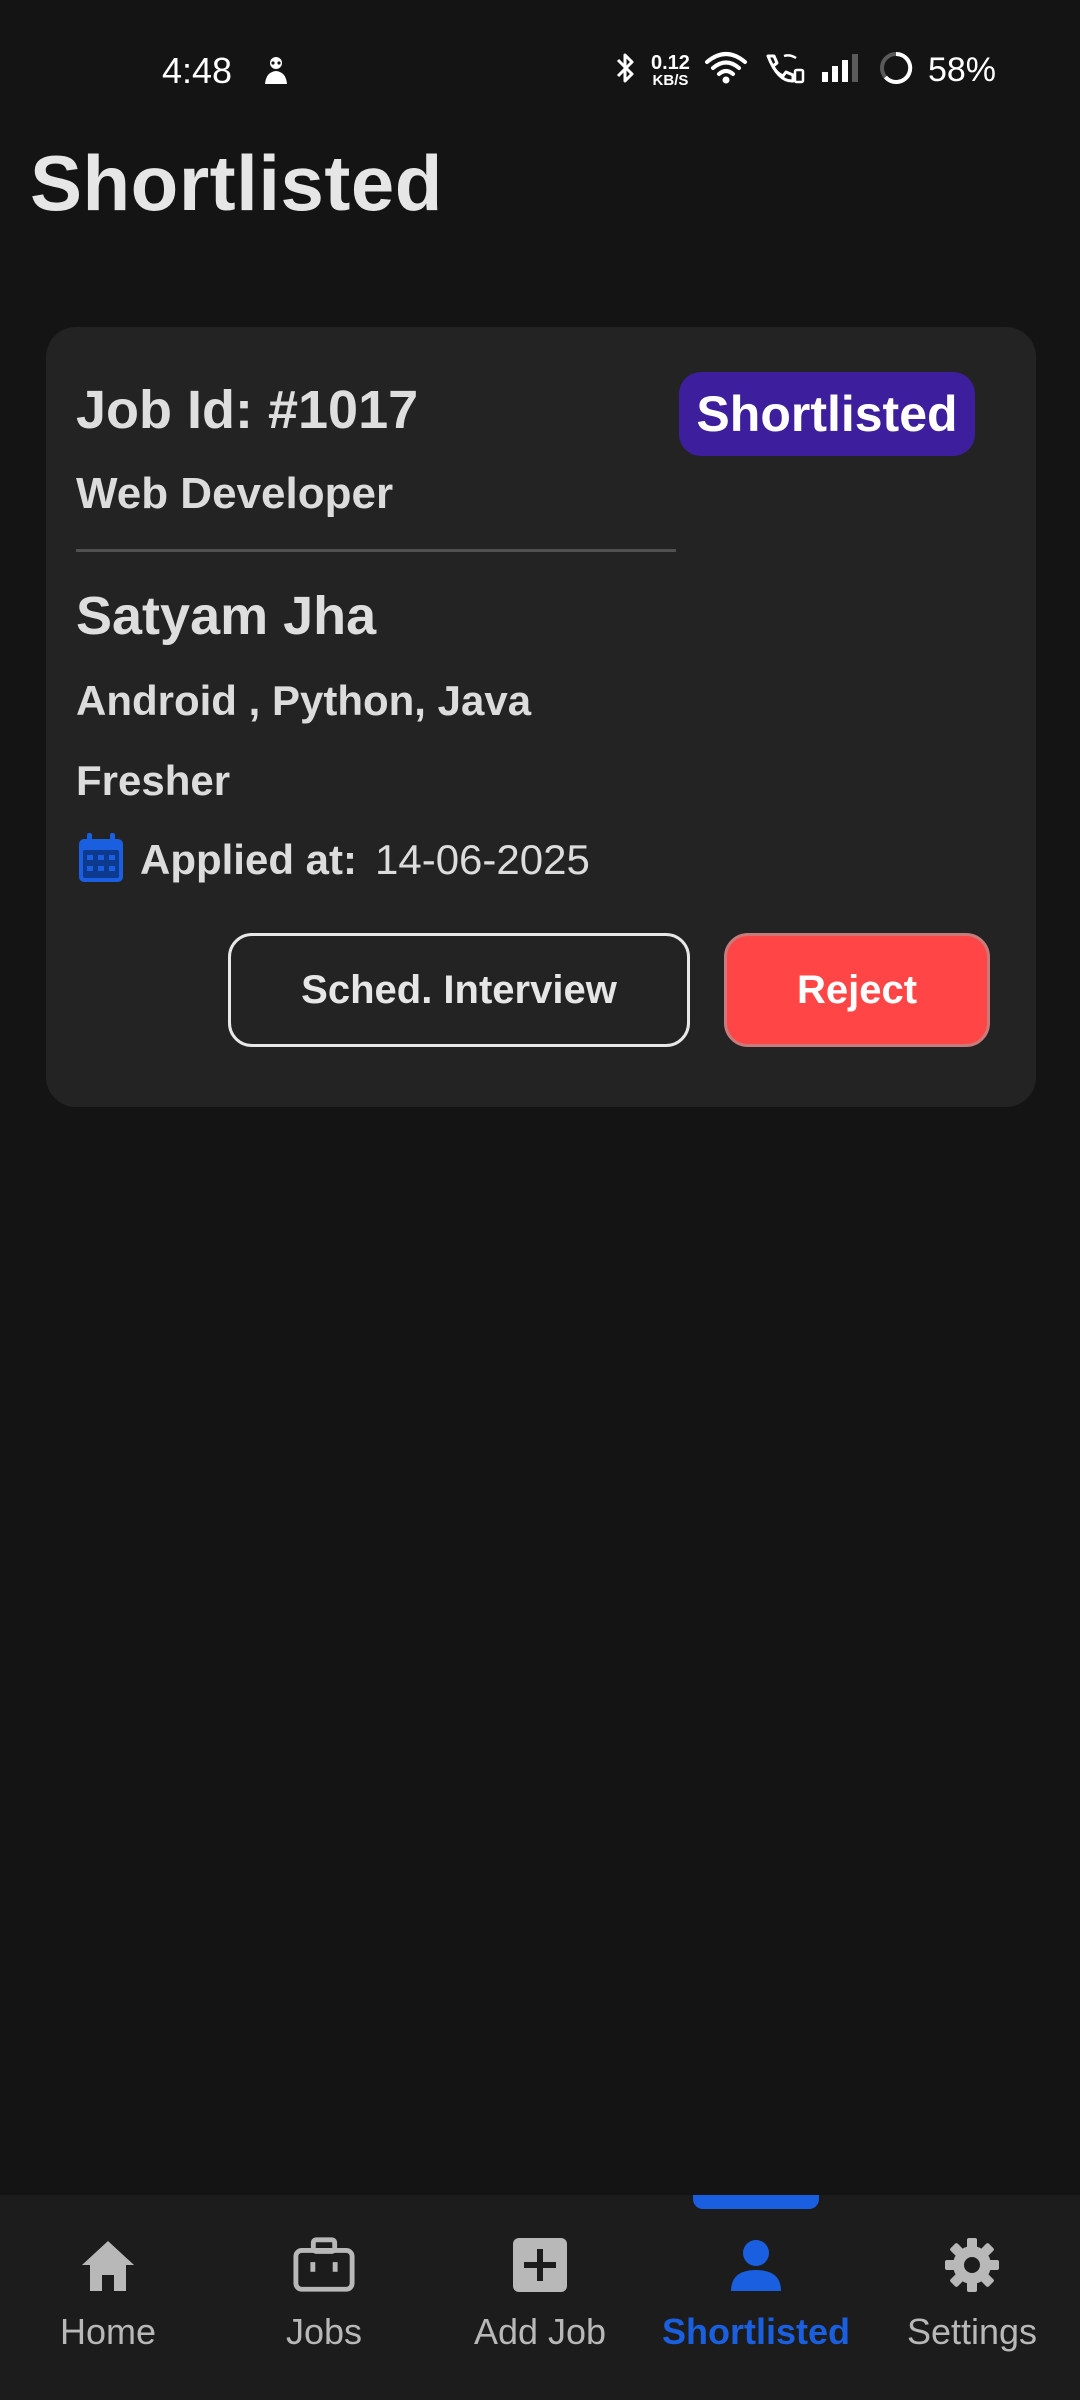  Describe the element at coordinates (784, 70) in the screenshot. I see `wifi-calling-icon` at that location.